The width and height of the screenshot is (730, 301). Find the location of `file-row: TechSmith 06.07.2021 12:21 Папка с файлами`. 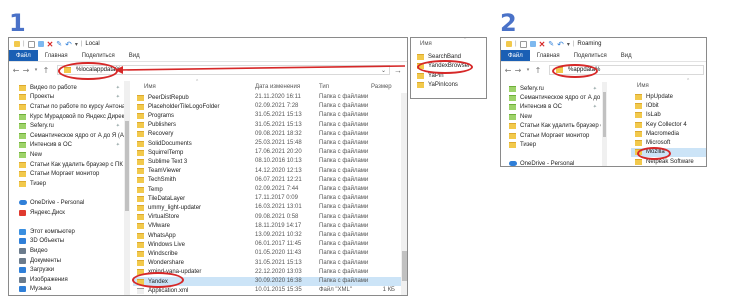

file-row: TechSmith 06.07.2021 12:21 Папка с файлами is located at coordinates (267, 180).